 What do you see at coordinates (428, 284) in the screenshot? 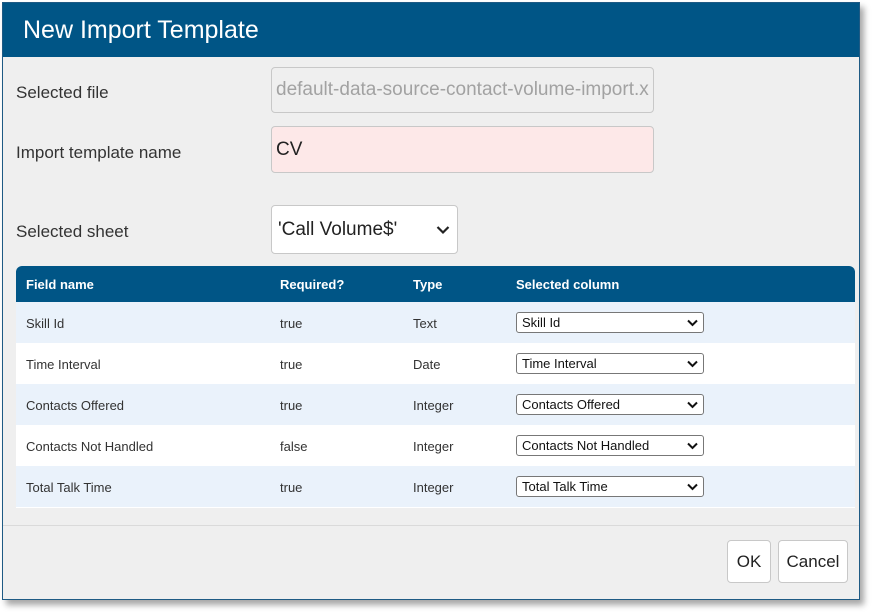
I see `header-type: Type` at bounding box center [428, 284].